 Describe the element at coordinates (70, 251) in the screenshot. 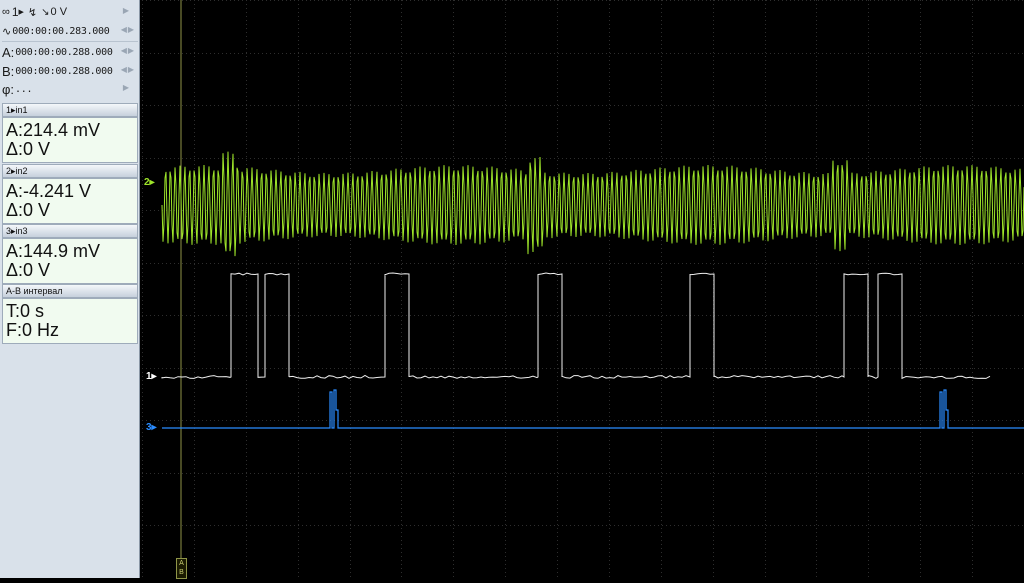

I see `channel-3-a-value: A:144.9 mV` at that location.